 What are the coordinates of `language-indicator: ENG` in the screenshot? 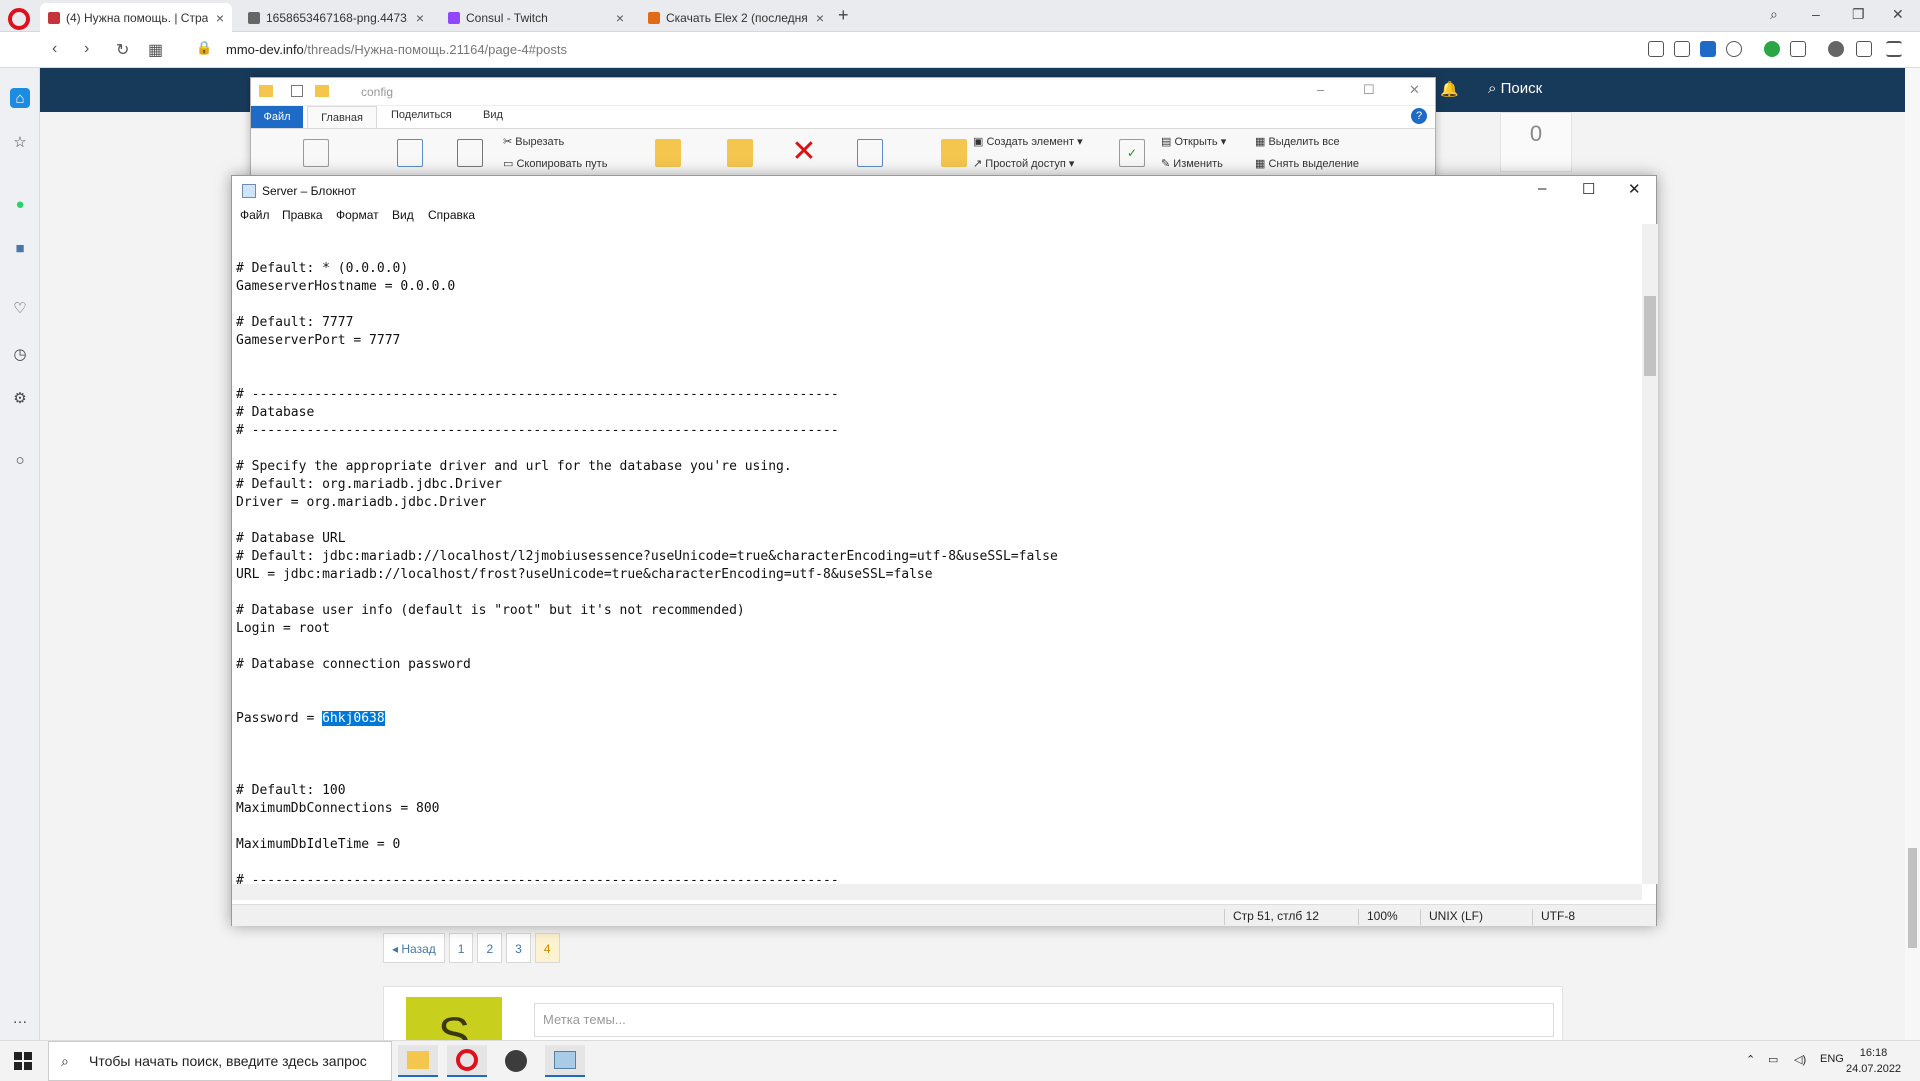 It's located at (1832, 1059).